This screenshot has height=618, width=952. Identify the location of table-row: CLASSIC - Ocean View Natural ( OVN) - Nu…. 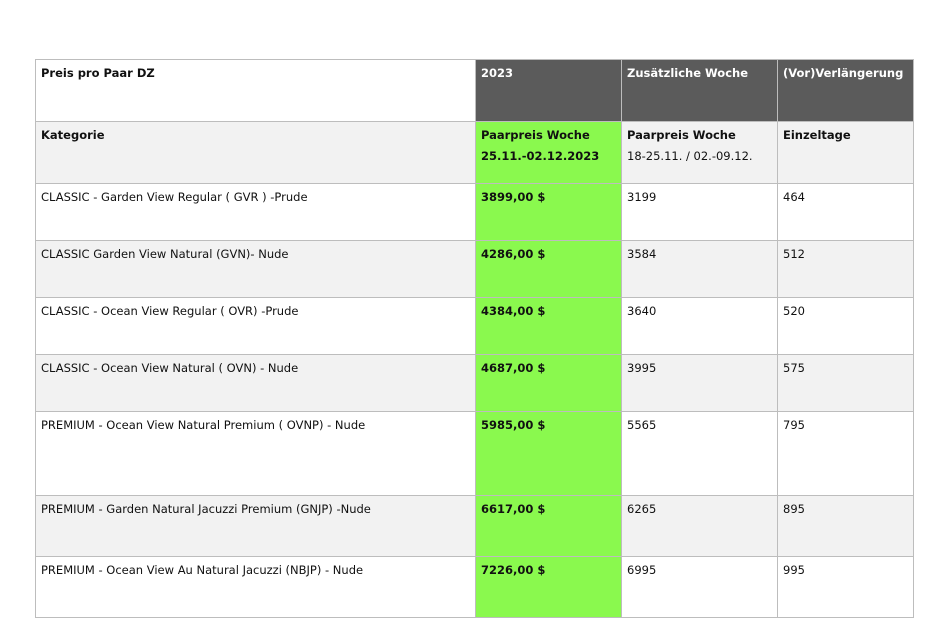
(474, 383).